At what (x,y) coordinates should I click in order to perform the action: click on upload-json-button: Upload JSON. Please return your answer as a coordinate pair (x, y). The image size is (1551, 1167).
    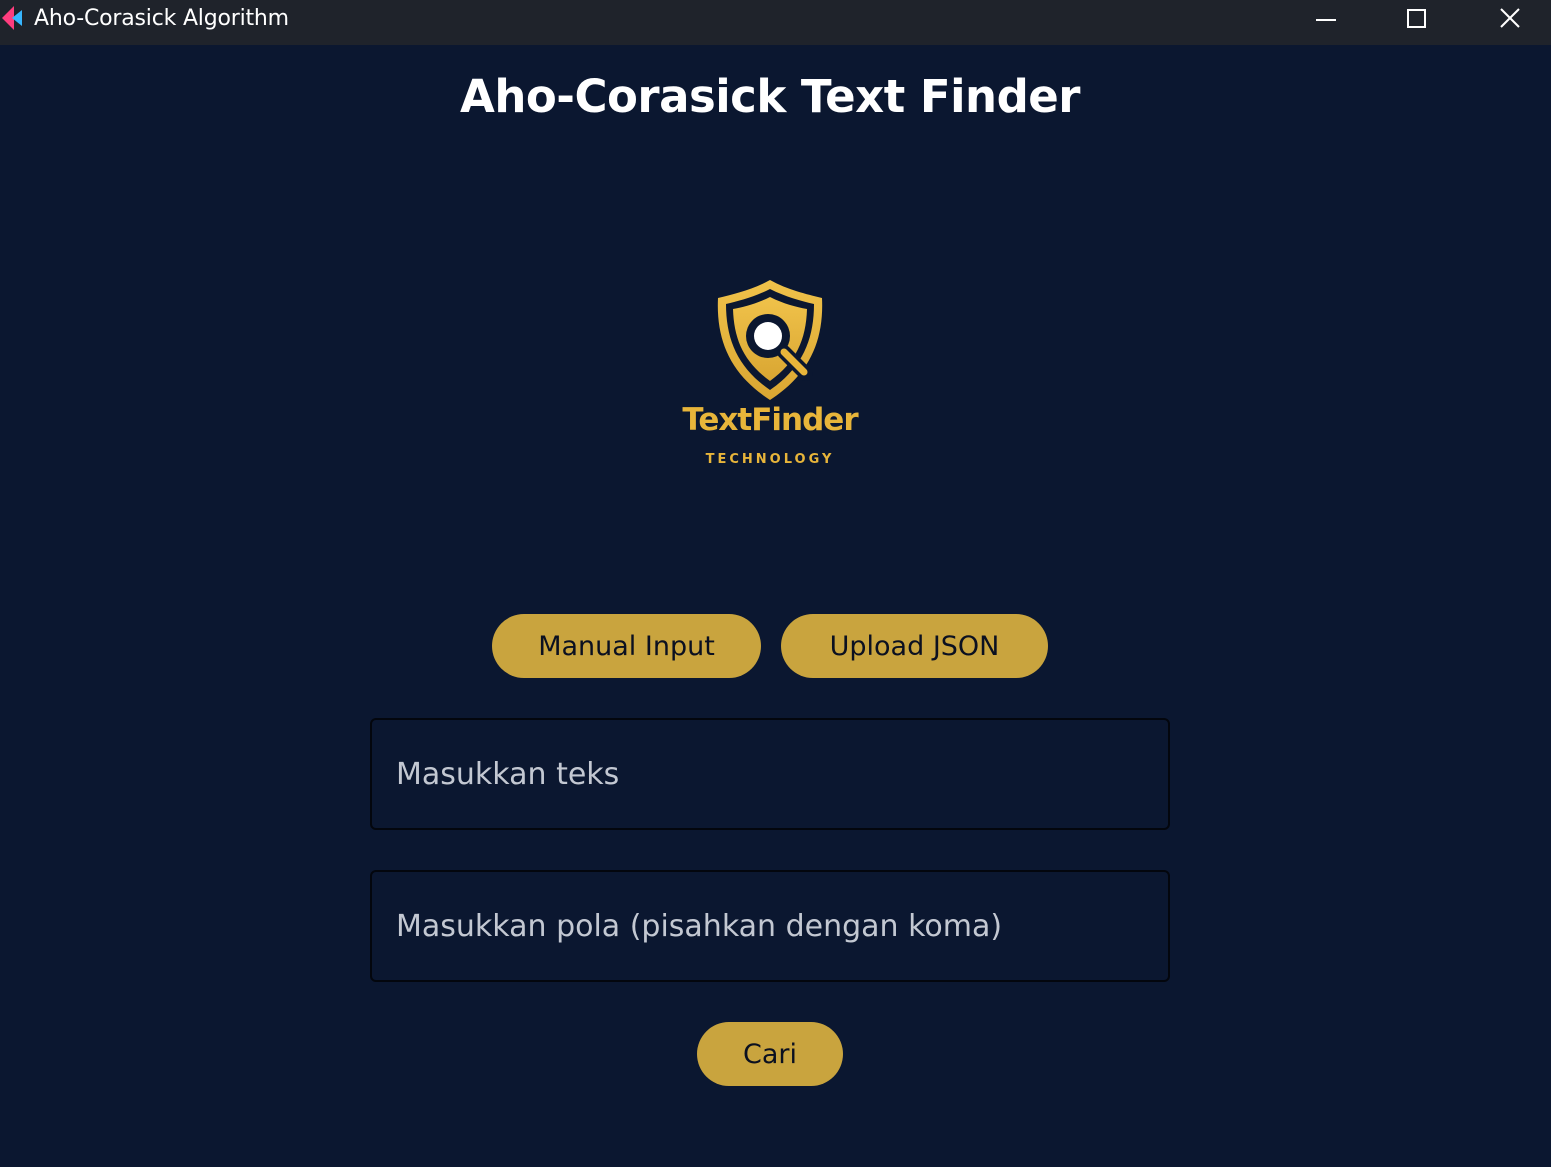
    Looking at the image, I should click on (914, 646).